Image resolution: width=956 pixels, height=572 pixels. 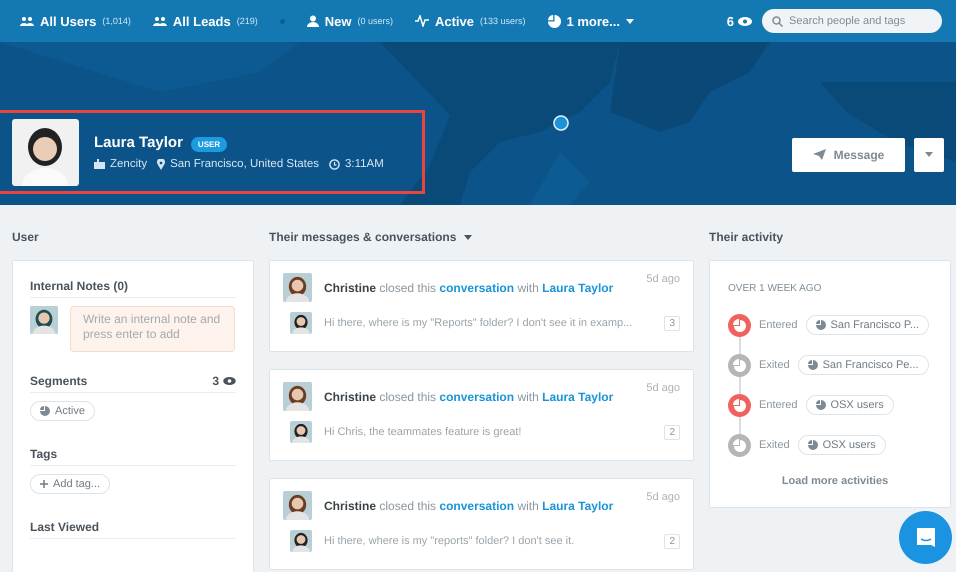 I want to click on segment-link: All Leads (219), so click(x=205, y=21).